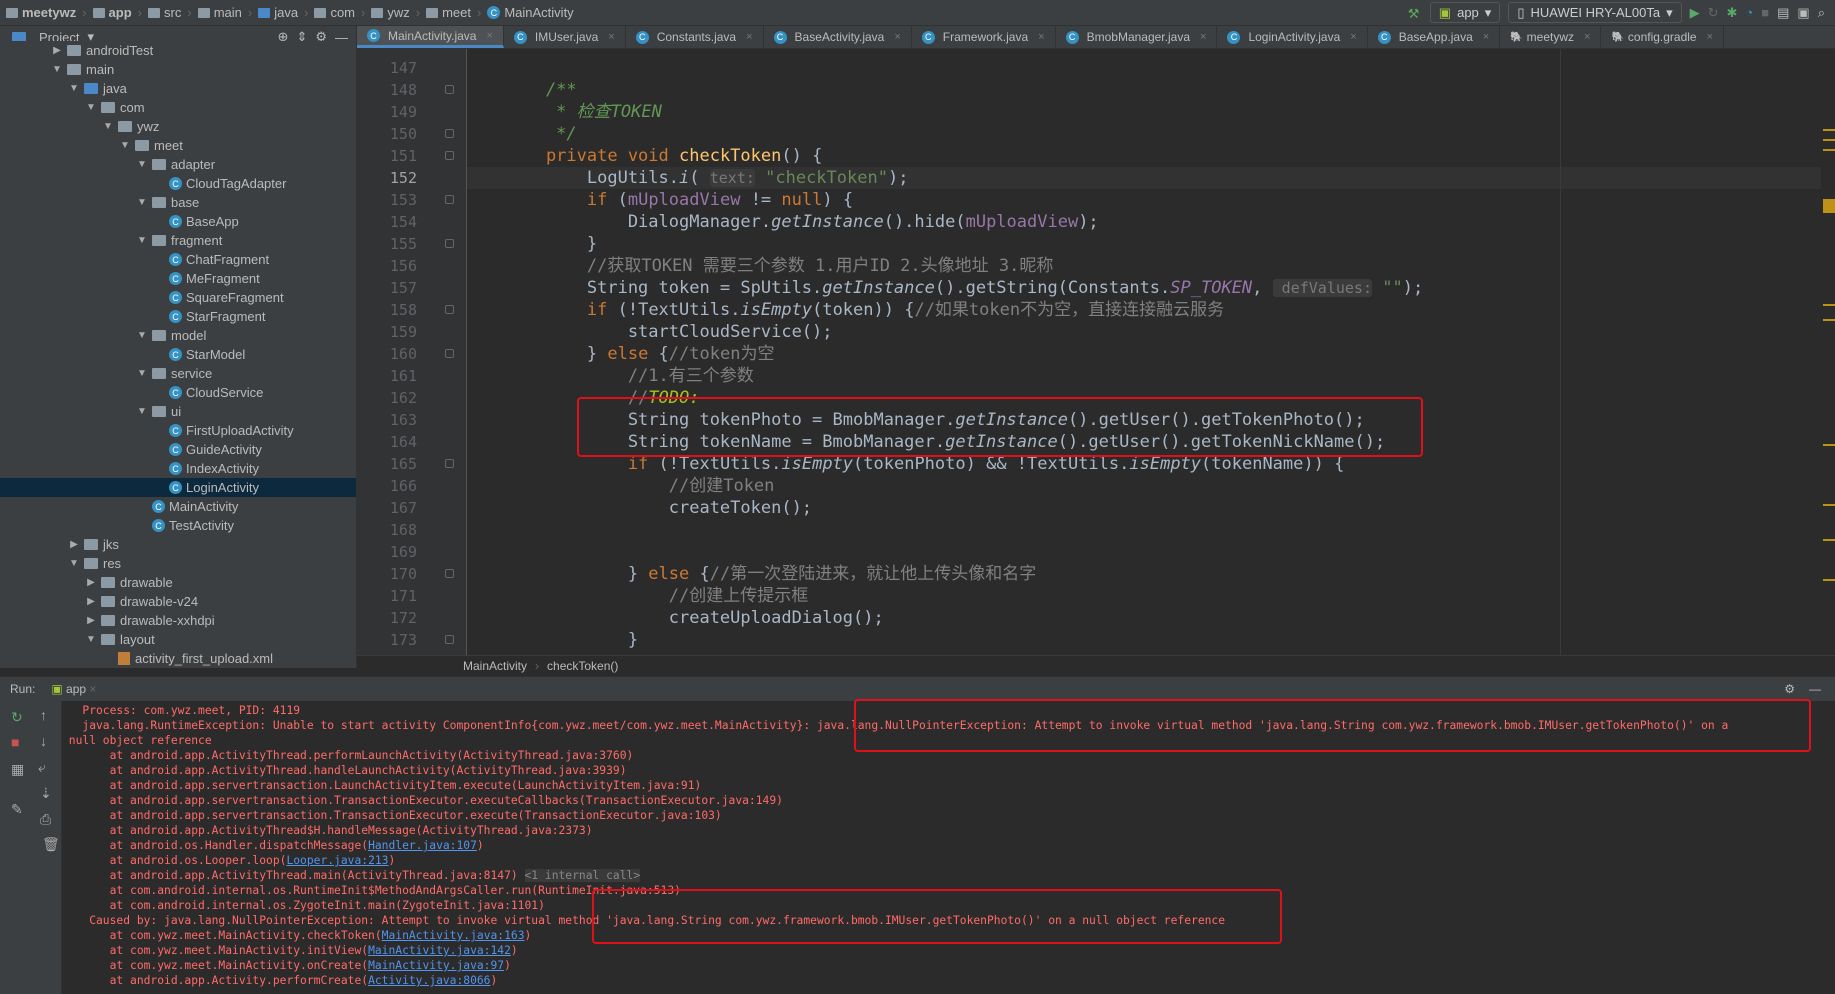 Image resolution: width=1835 pixels, height=994 pixels. Describe the element at coordinates (42, 767) in the screenshot. I see `soft-wrap-icon: ⤶` at that location.